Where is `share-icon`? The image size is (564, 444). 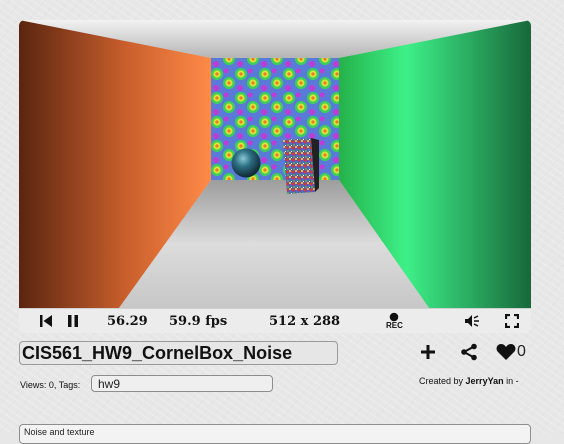
share-icon is located at coordinates (469, 352).